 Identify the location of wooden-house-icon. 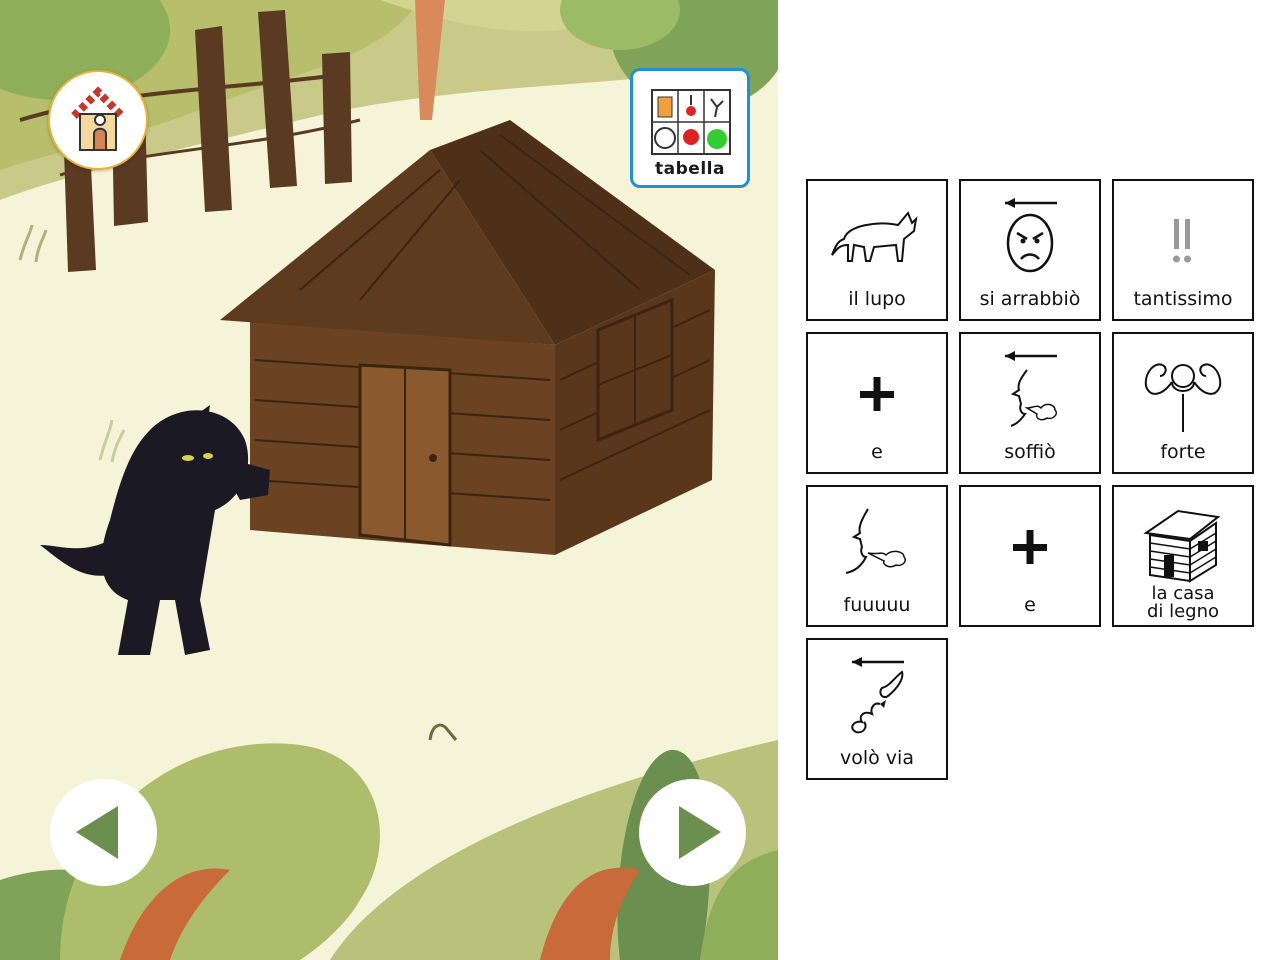
(1182, 546).